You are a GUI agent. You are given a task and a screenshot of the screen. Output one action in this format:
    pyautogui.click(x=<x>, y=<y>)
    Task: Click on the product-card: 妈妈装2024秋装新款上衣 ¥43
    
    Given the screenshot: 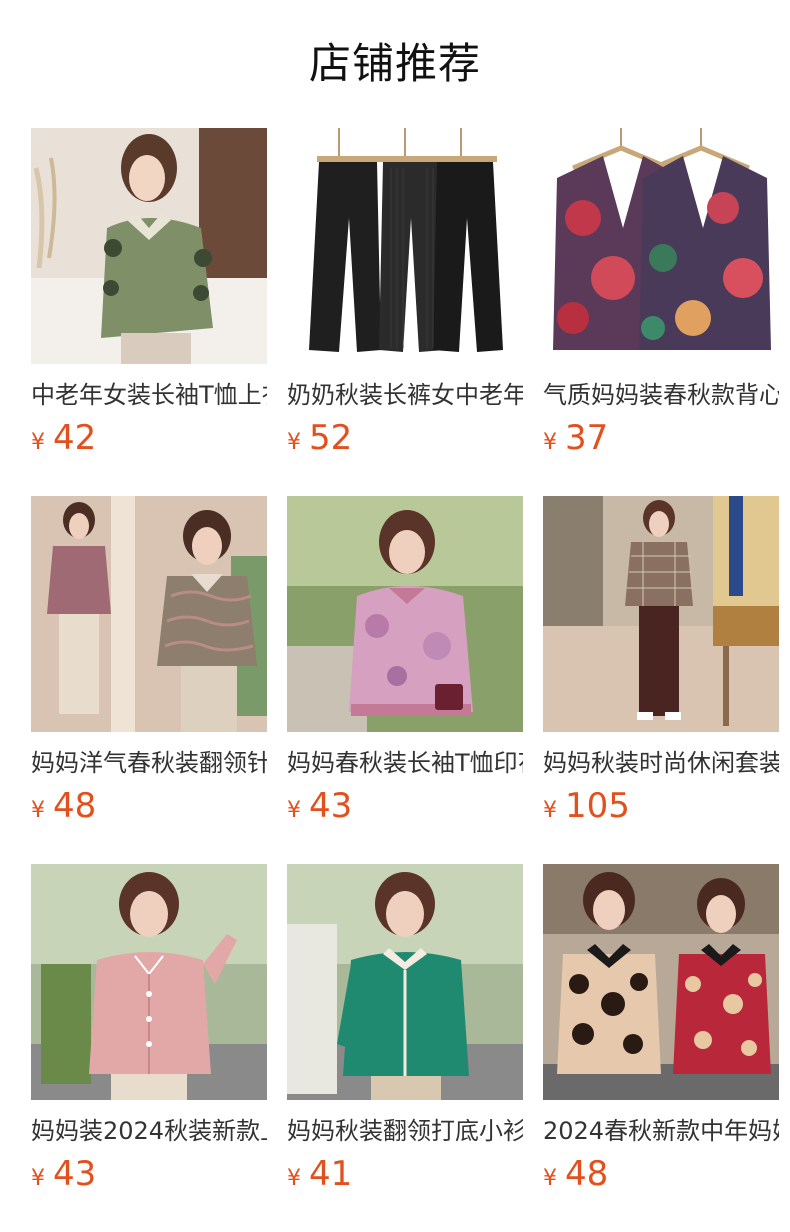 What is the action you would take?
    pyautogui.click(x=149, y=1048)
    